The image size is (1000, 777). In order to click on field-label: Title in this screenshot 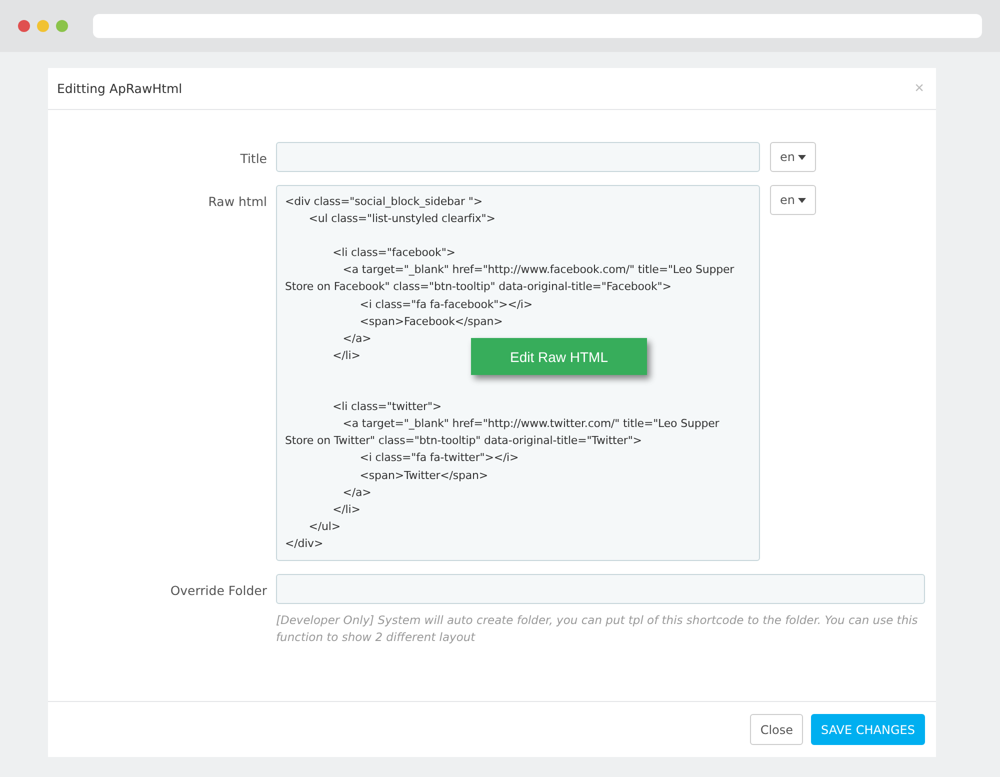, I will do `click(253, 159)`.